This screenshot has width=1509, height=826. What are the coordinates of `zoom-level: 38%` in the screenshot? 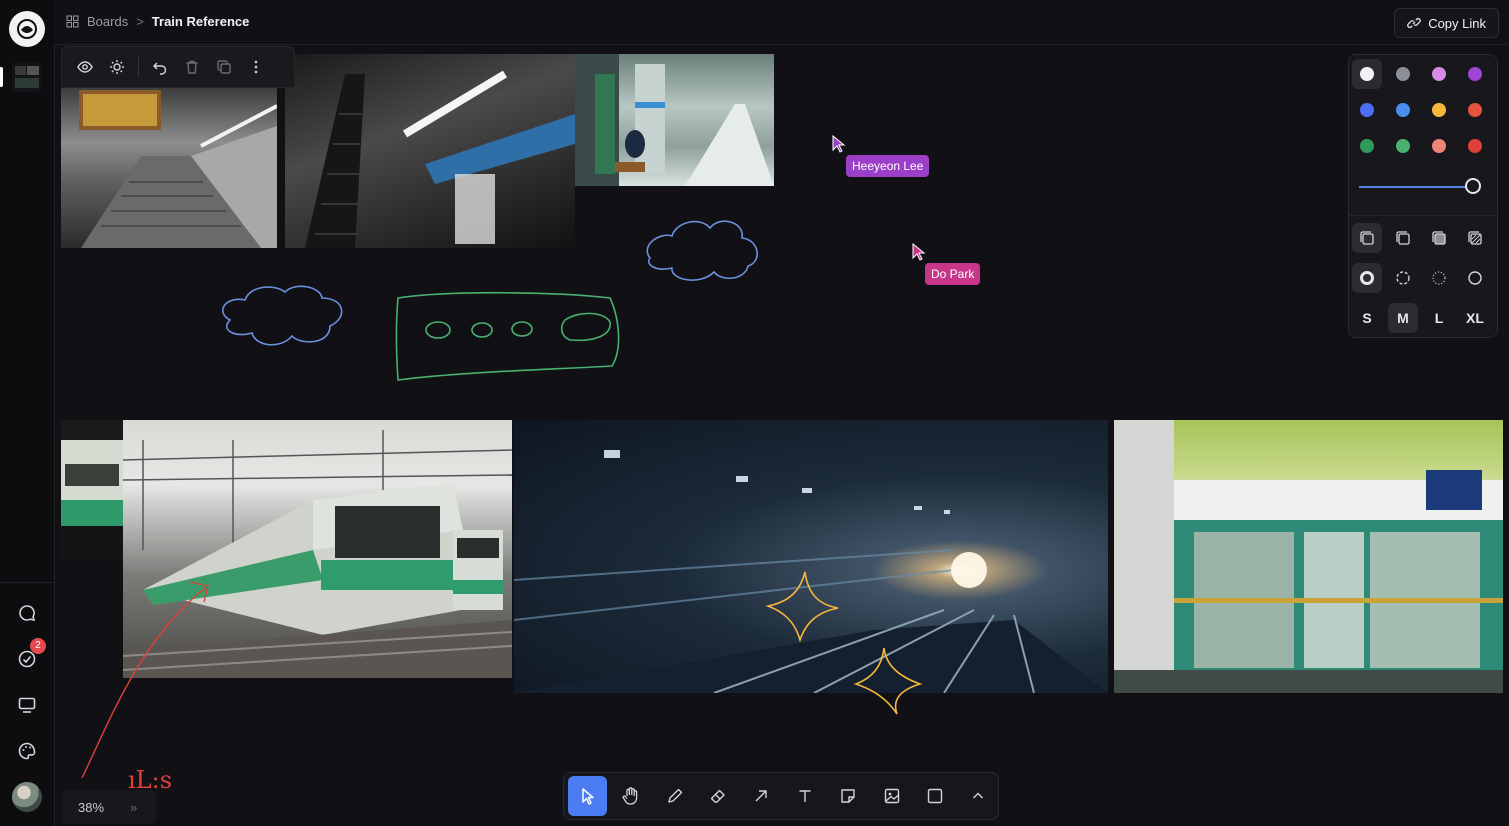 It's located at (91, 807).